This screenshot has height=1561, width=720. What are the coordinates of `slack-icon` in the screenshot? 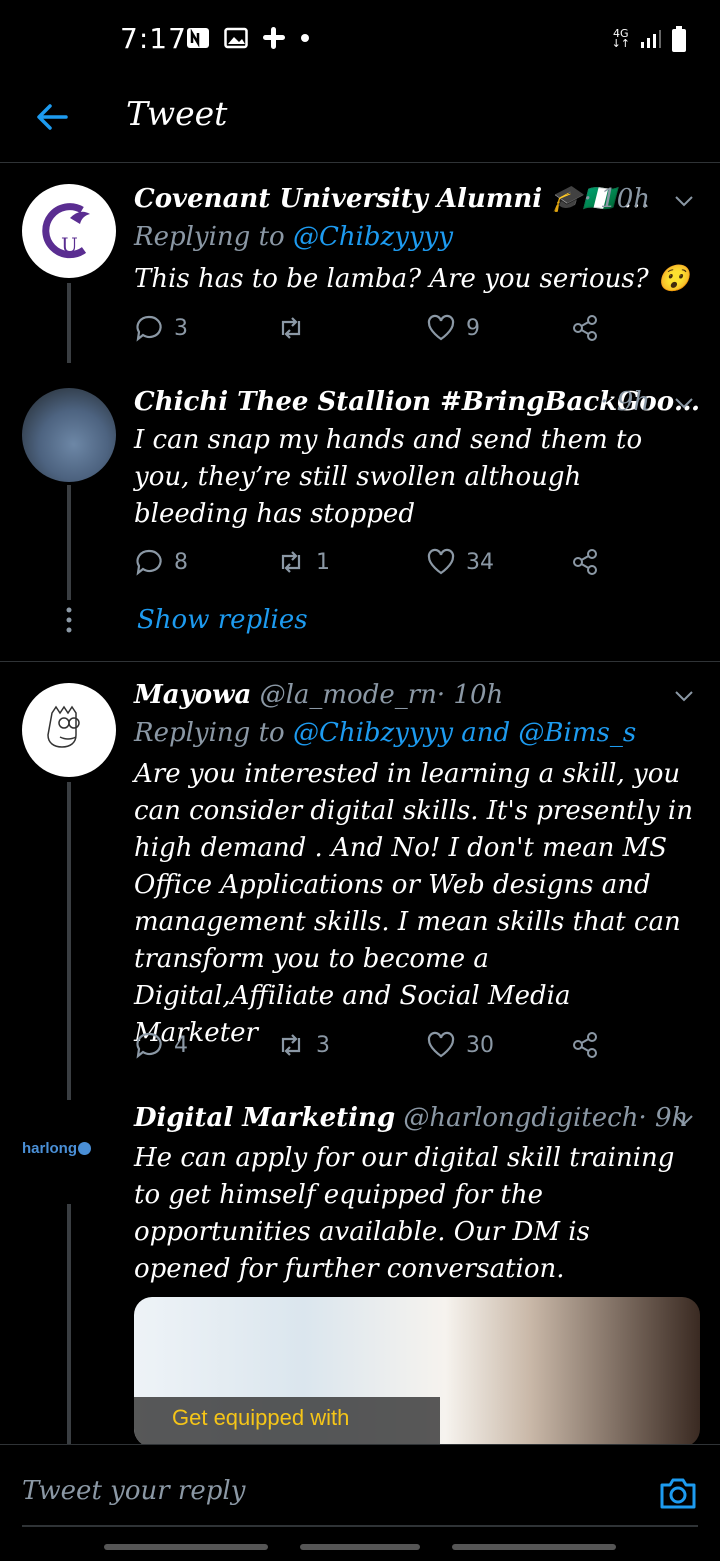 It's located at (274, 38).